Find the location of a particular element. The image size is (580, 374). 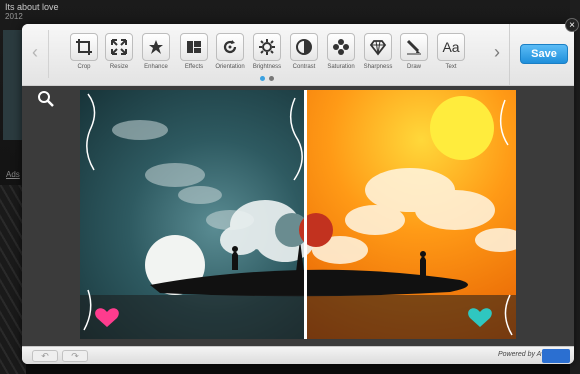

tool-text: Aa Text is located at coordinates (451, 58).